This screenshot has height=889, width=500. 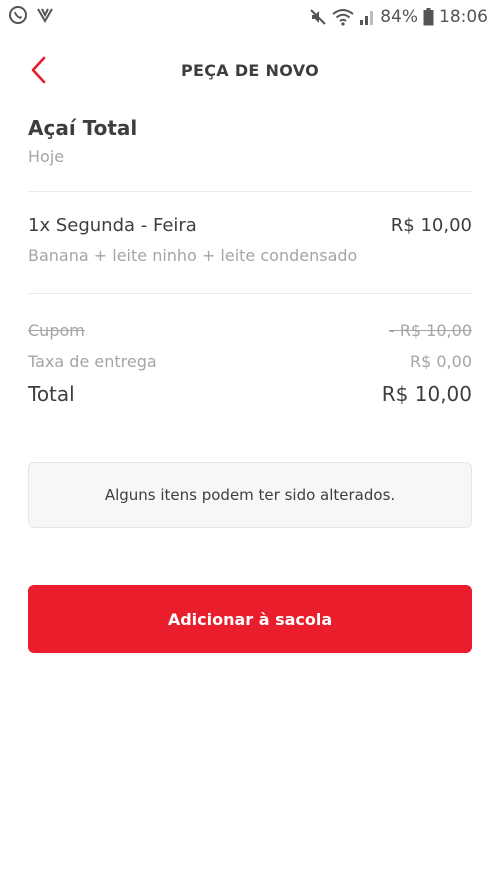 I want to click on coupon-row: Cupom - R$ 10,00, so click(x=250, y=330).